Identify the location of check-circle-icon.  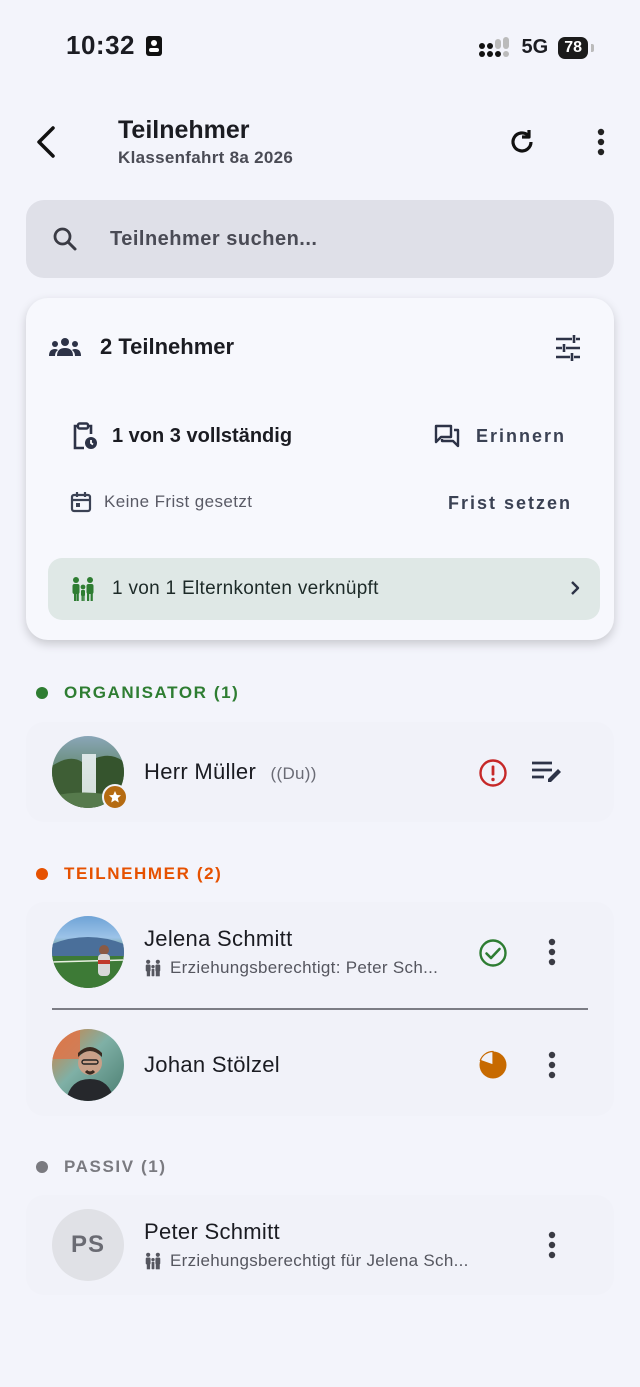
(493, 953).